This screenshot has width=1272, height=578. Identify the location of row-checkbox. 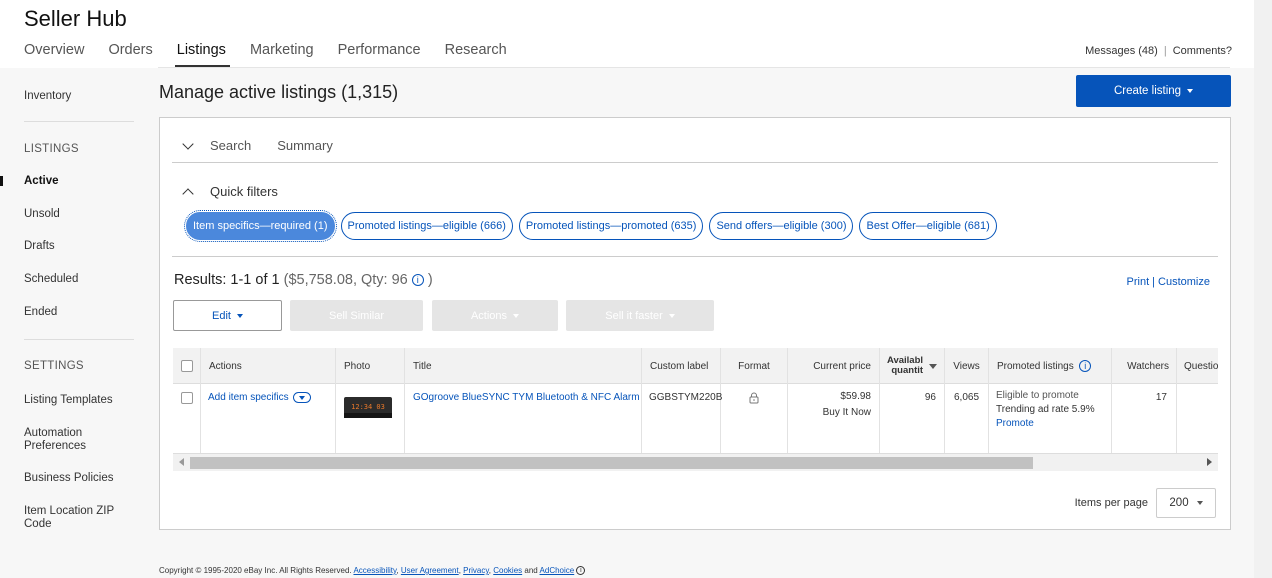
(186, 398).